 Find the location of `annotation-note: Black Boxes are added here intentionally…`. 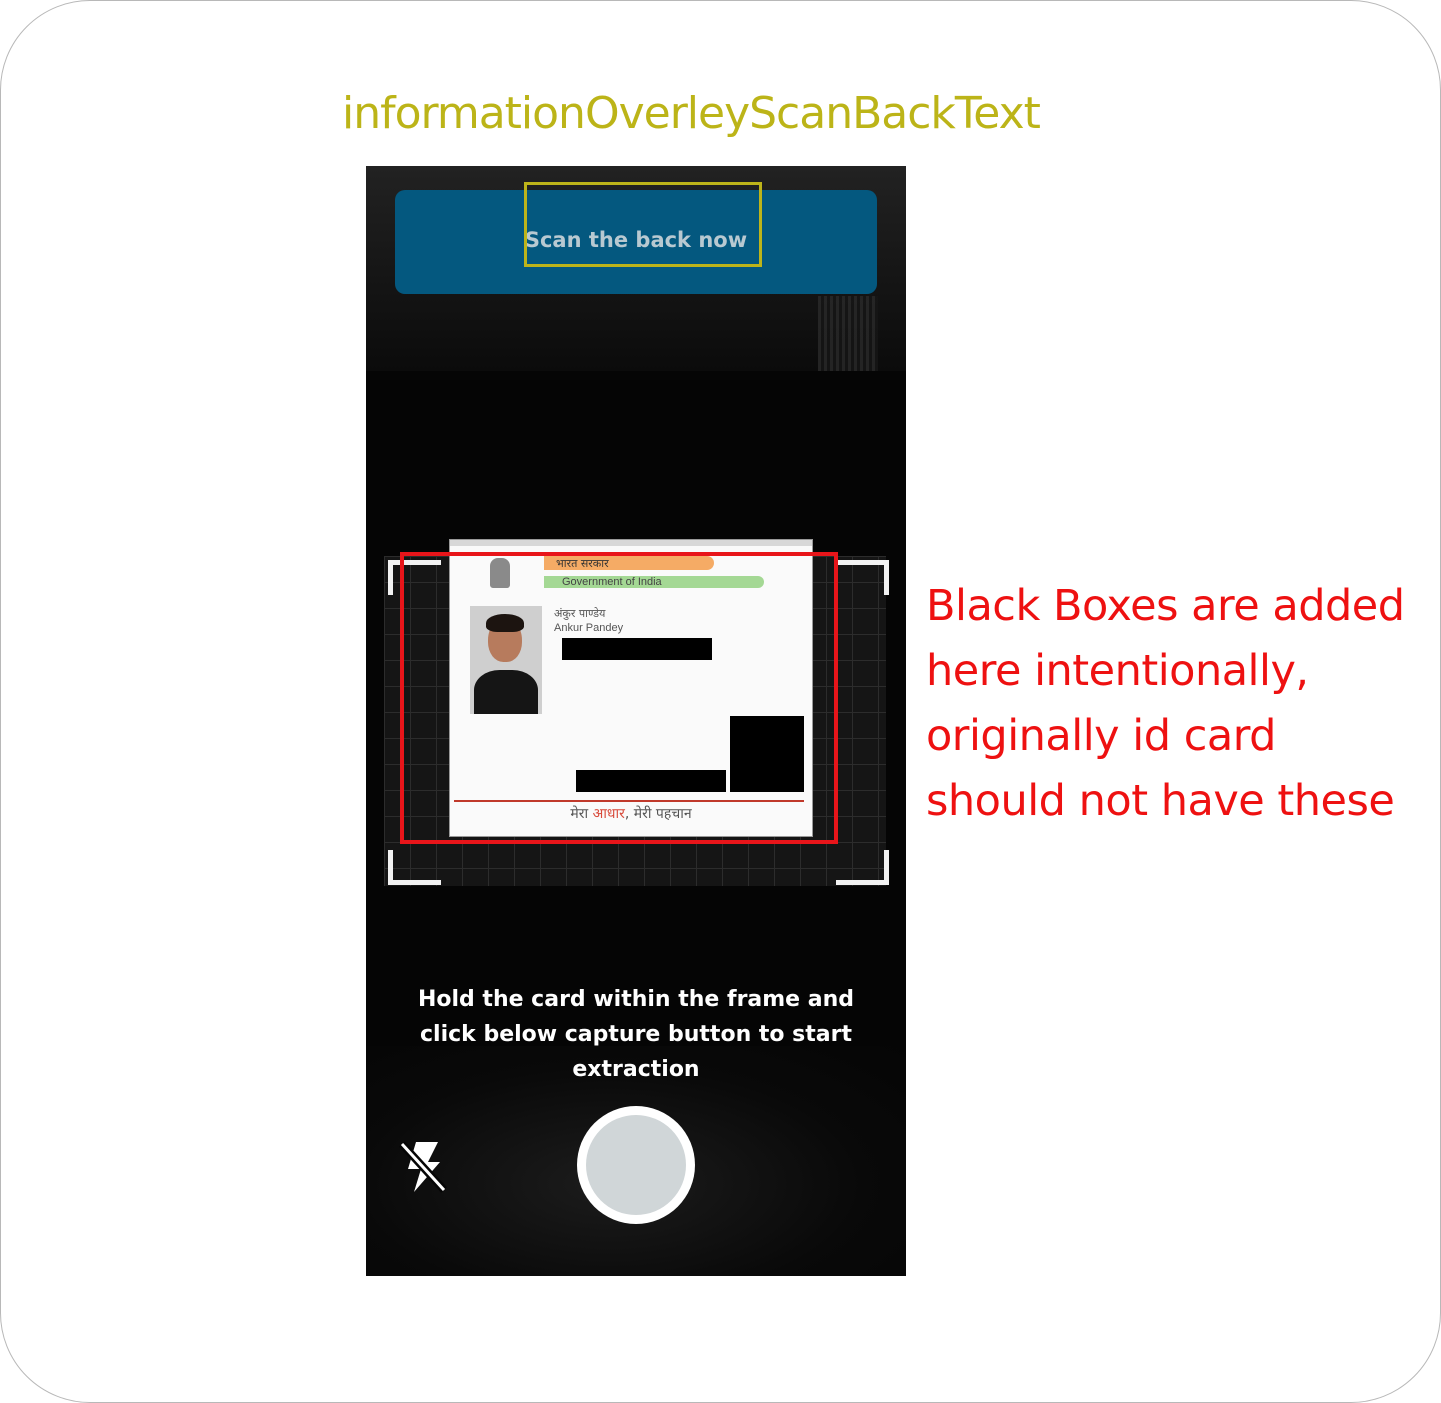

annotation-note: Black Boxes are added here intentionally… is located at coordinates (1165, 703).